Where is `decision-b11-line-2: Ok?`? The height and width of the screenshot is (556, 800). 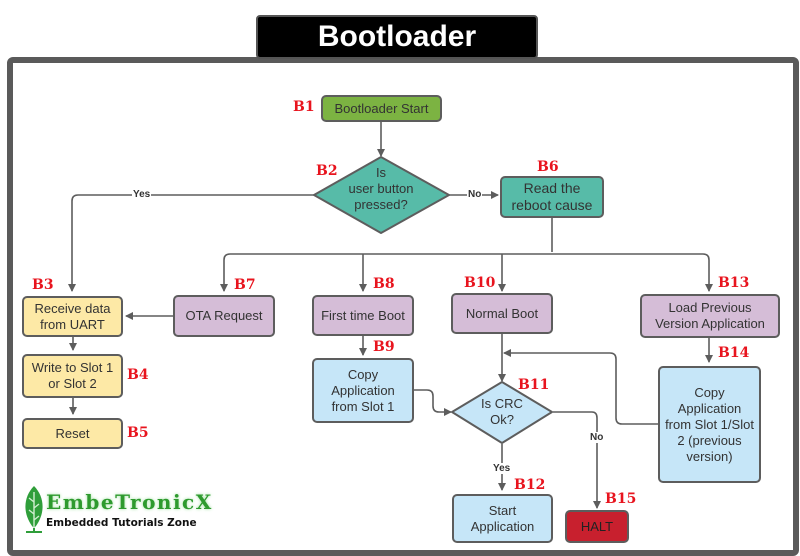
decision-b11-line-2: Ok? is located at coordinates (502, 419).